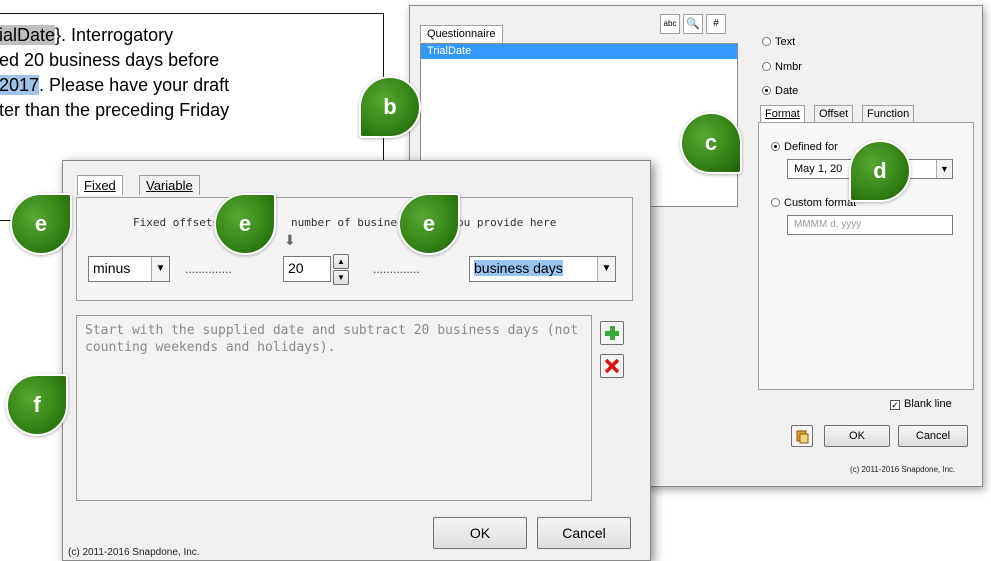  I want to click on radio-label: Date, so click(787, 91).